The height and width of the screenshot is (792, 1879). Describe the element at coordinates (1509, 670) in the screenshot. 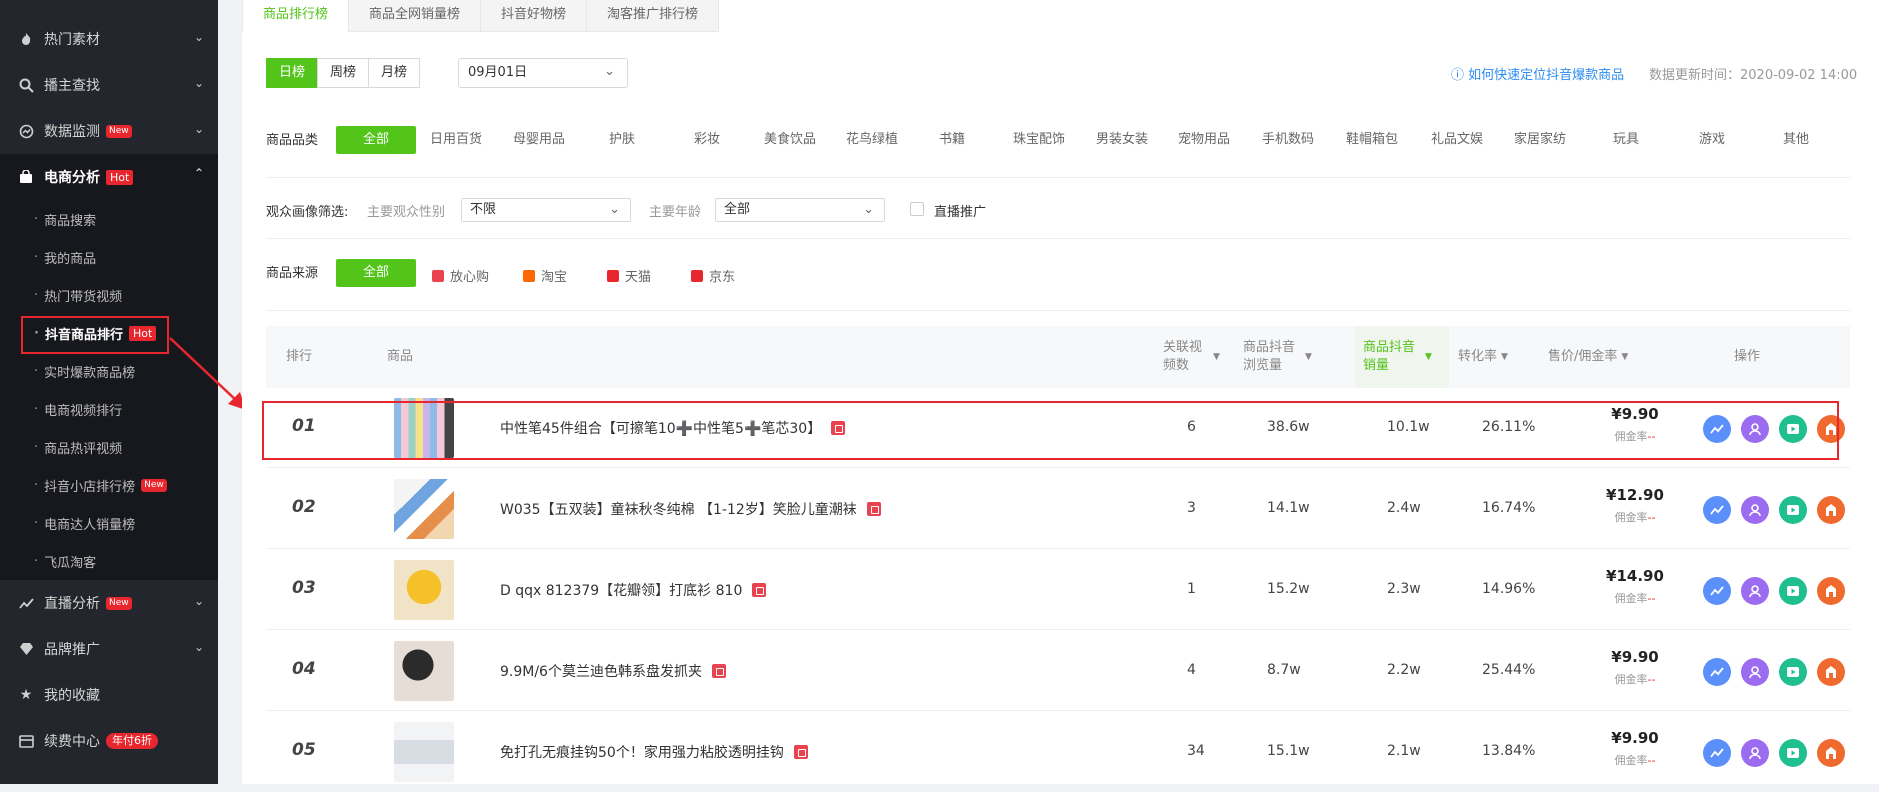

I see `conversion-rate: 25.44%` at that location.